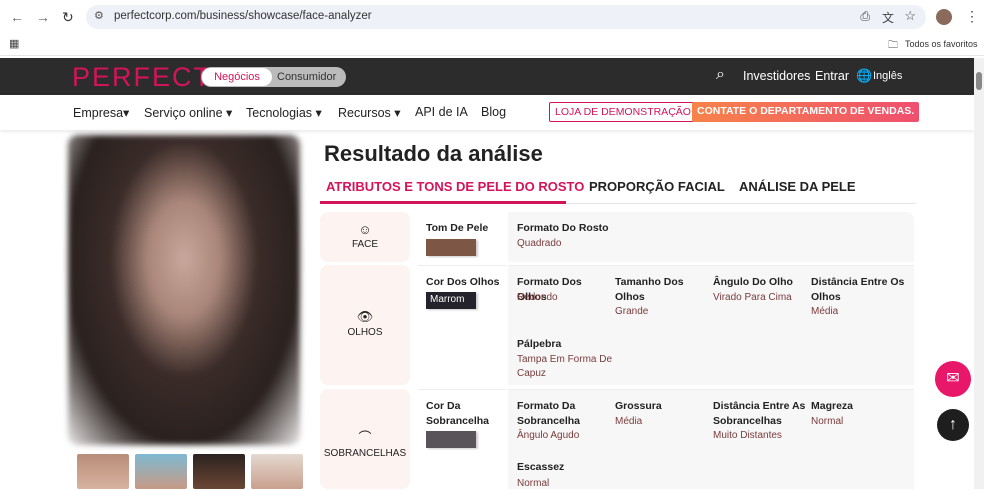 This screenshot has width=984, height=491. I want to click on globe-icon: 🌐, so click(864, 75).